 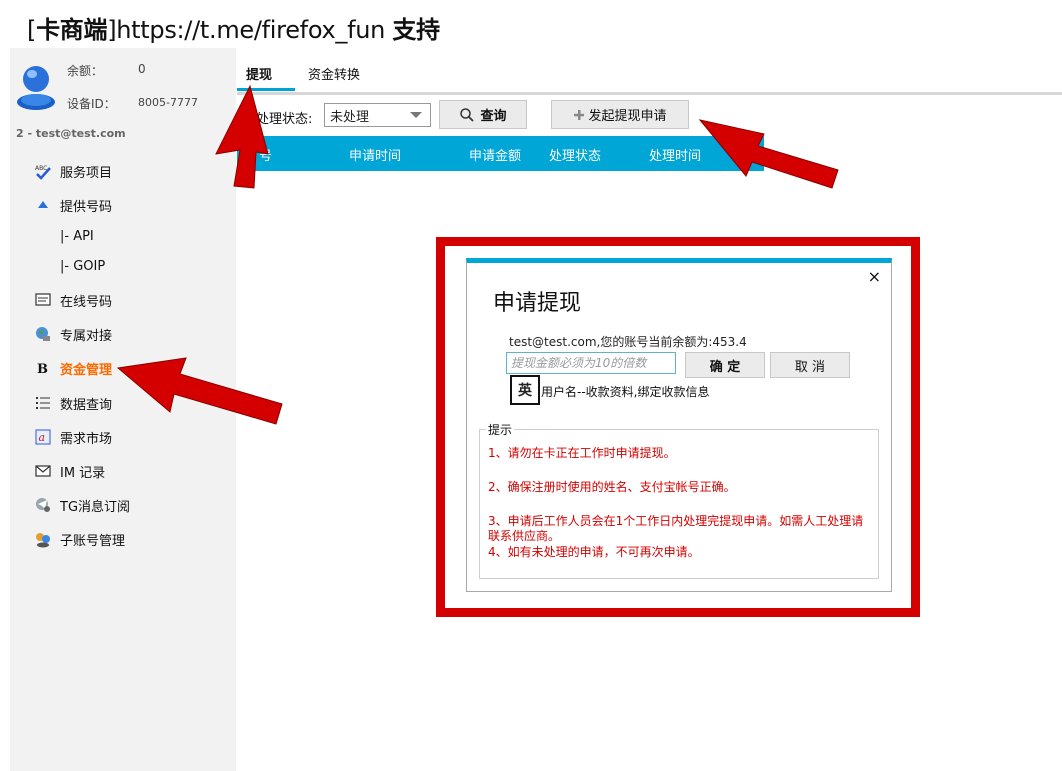 What do you see at coordinates (625, 392) in the screenshot?
I see `bind-payee-info-text: 用户名--收款资料,绑定收款信息` at bounding box center [625, 392].